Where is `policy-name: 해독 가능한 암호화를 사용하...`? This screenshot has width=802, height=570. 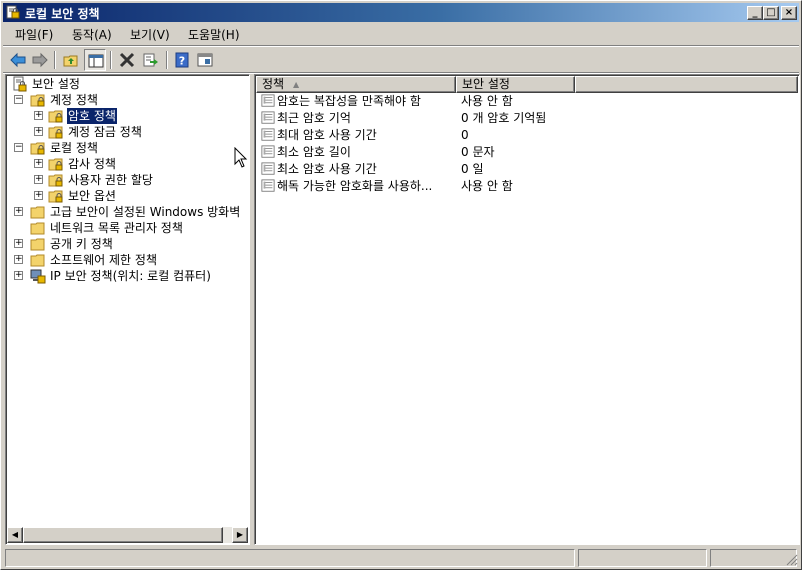
policy-name: 해독 가능한 암호화를 사용하... is located at coordinates (355, 186).